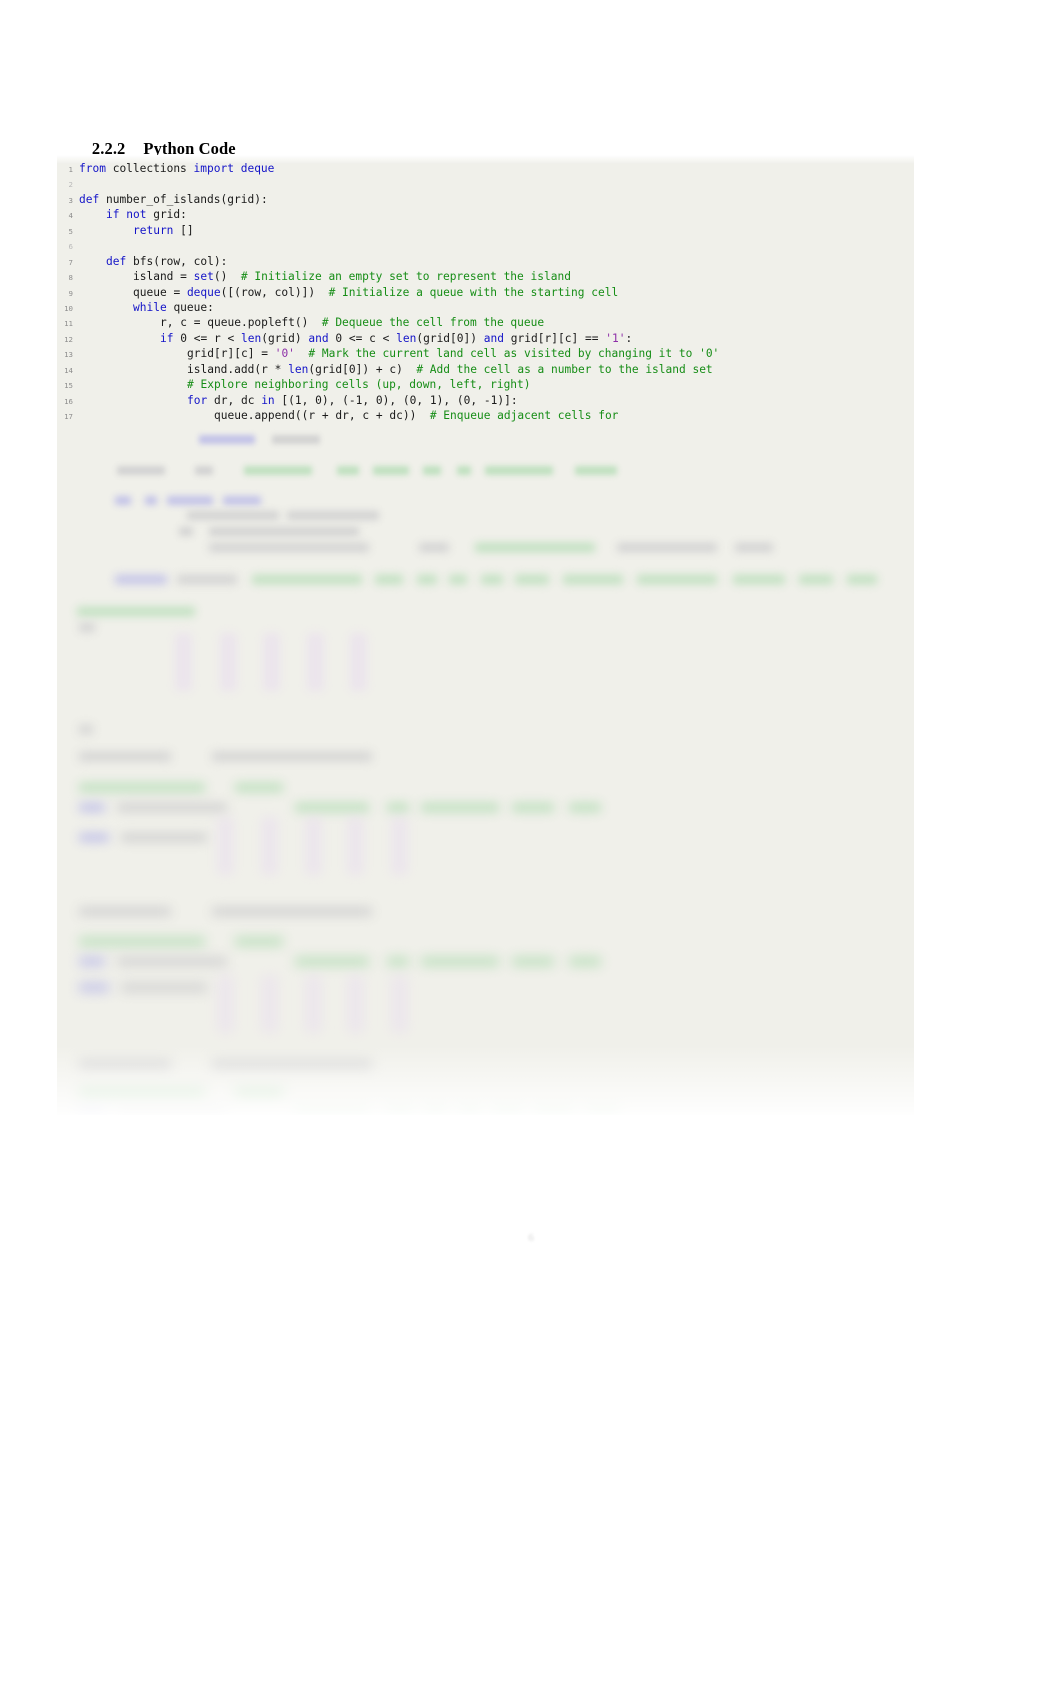 The image size is (1062, 1684). I want to click on code-line: 3 def number_of_islands(grid):, so click(485, 199).